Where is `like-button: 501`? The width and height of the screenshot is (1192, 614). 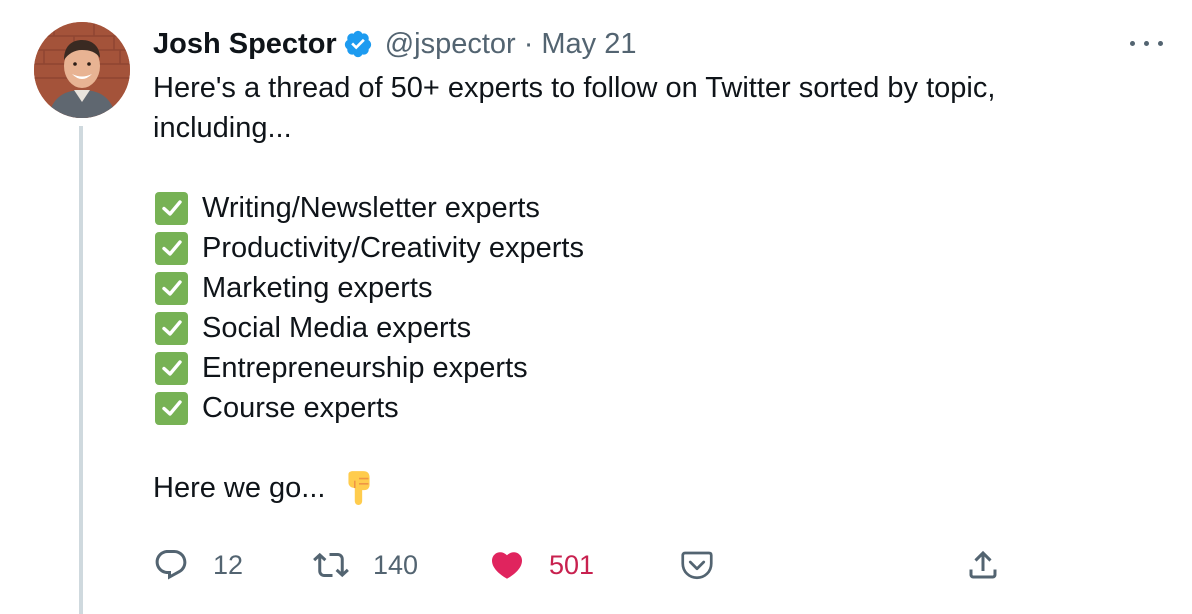 like-button: 501 is located at coordinates (541, 565).